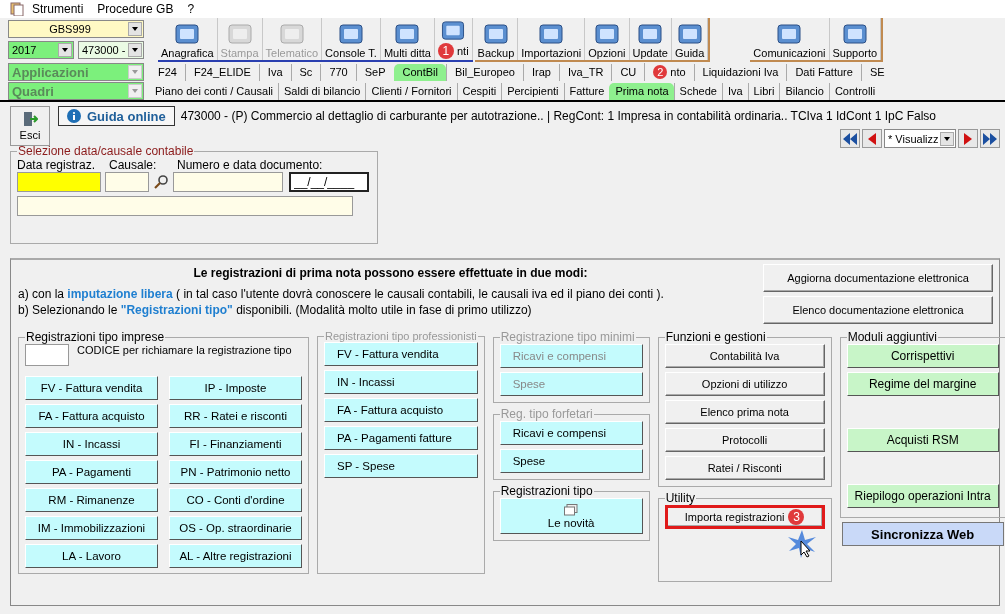 This screenshot has width=1005, height=614. I want to click on template-button: RM - Rimanenze, so click(91, 500).